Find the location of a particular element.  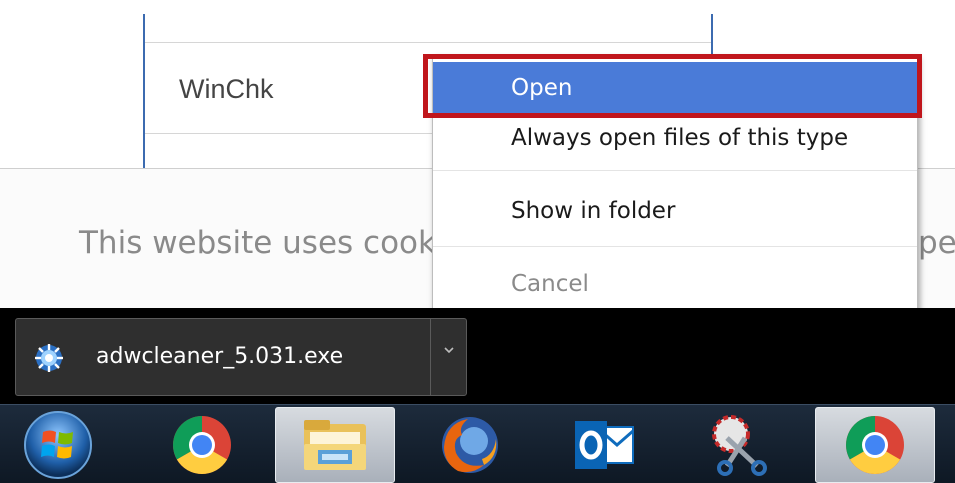

adwcleaner-icon is located at coordinates (49, 358).